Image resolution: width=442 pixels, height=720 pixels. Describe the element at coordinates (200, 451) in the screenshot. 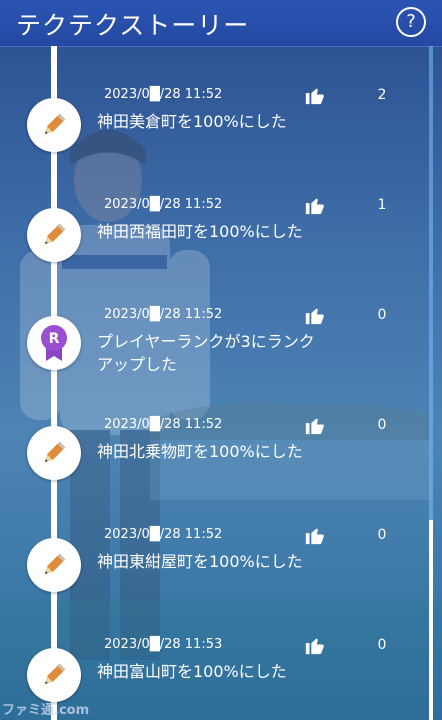

I see `entry-text: 神田北乗物町を100%にした` at that location.